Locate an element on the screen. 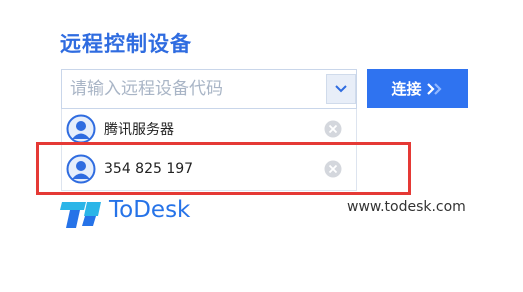 This screenshot has height=292, width=523. website-link: www.todesk.com is located at coordinates (406, 207).